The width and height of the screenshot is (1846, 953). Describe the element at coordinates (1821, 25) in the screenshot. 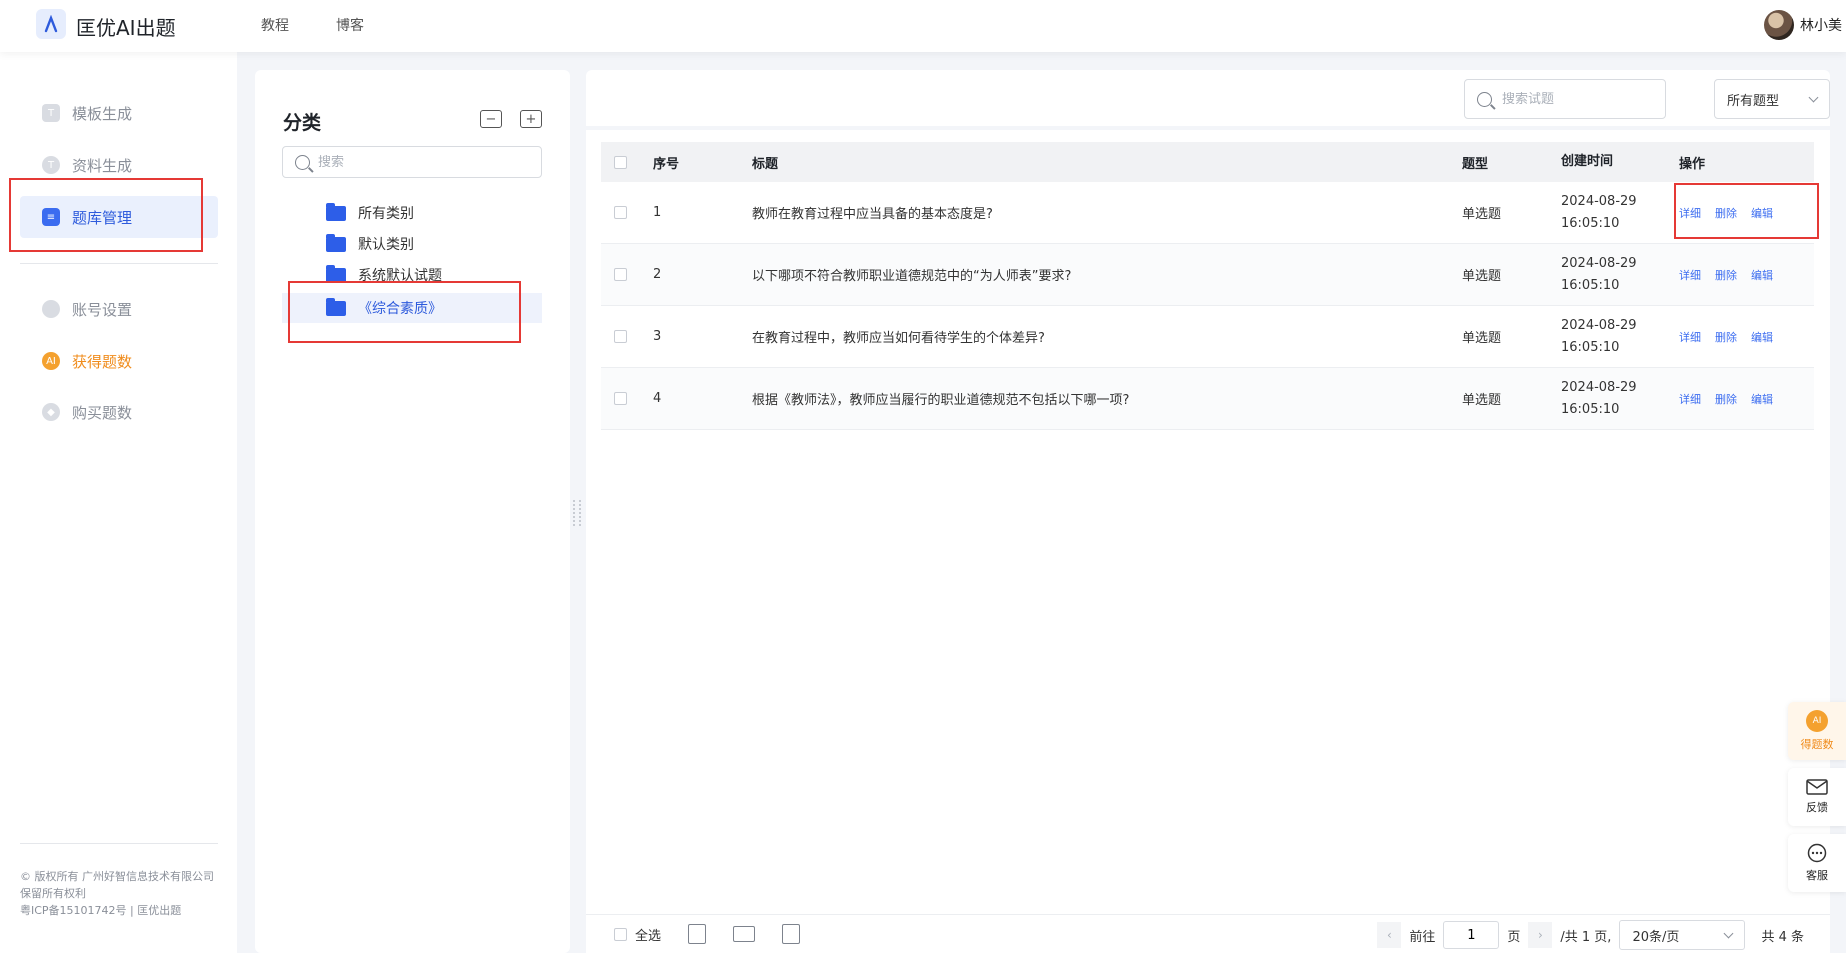

I see `user-name: 林小美` at that location.